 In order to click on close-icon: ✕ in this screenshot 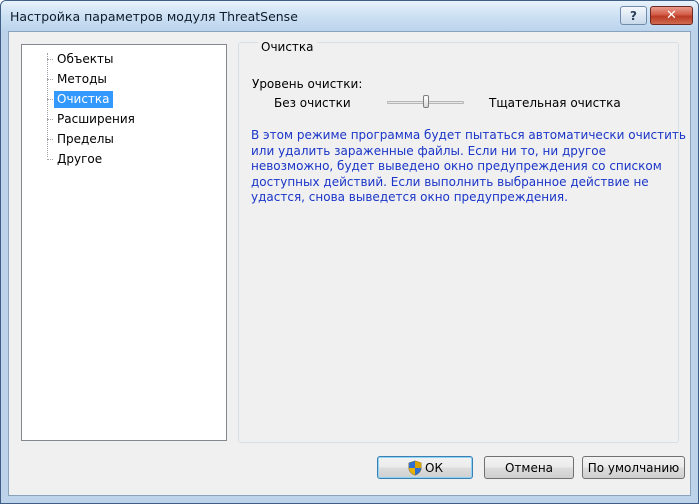, I will do `click(671, 15)`.